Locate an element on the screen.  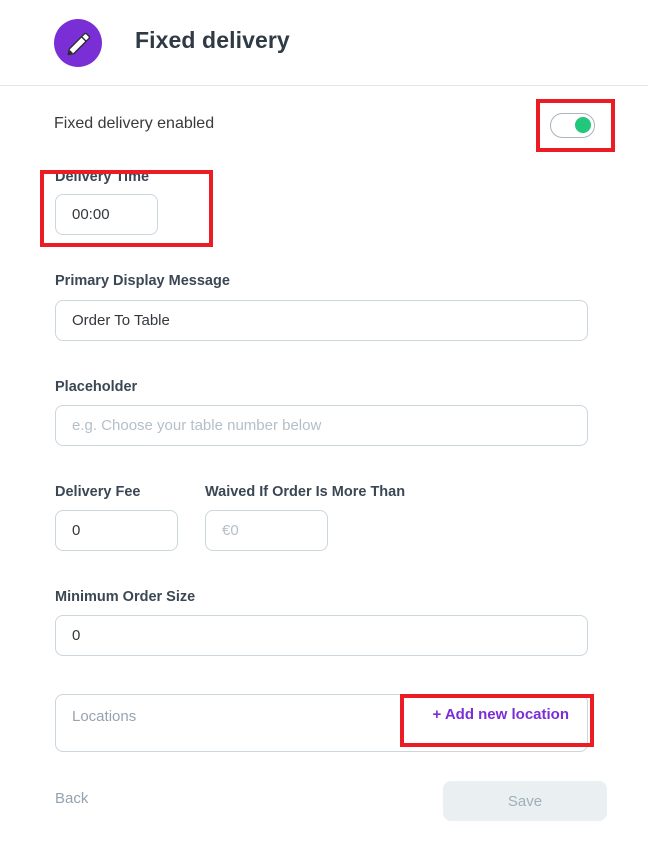
pencil-edit-icon is located at coordinates (78, 43).